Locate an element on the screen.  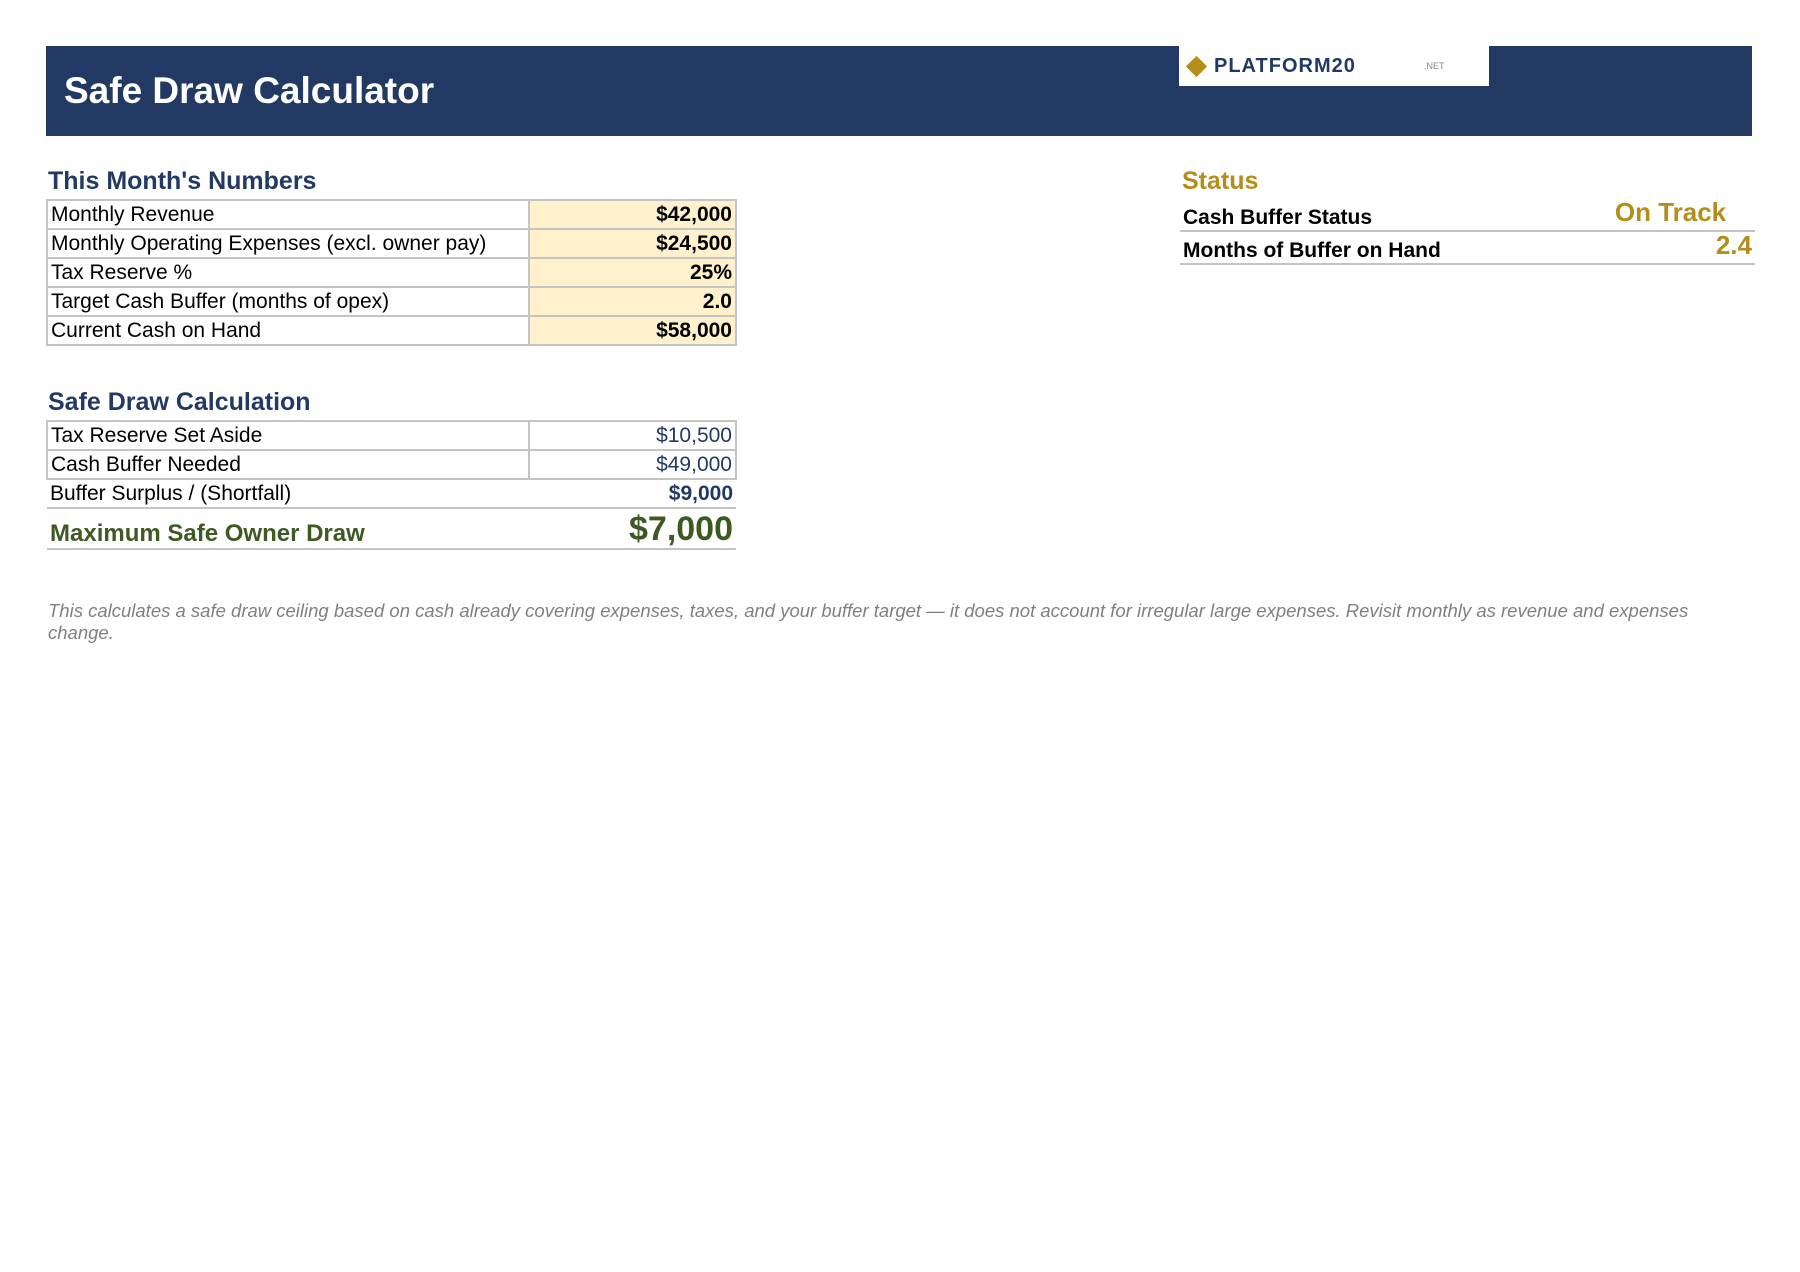
input-cell-target-buffer: 2.0 is located at coordinates (632, 301).